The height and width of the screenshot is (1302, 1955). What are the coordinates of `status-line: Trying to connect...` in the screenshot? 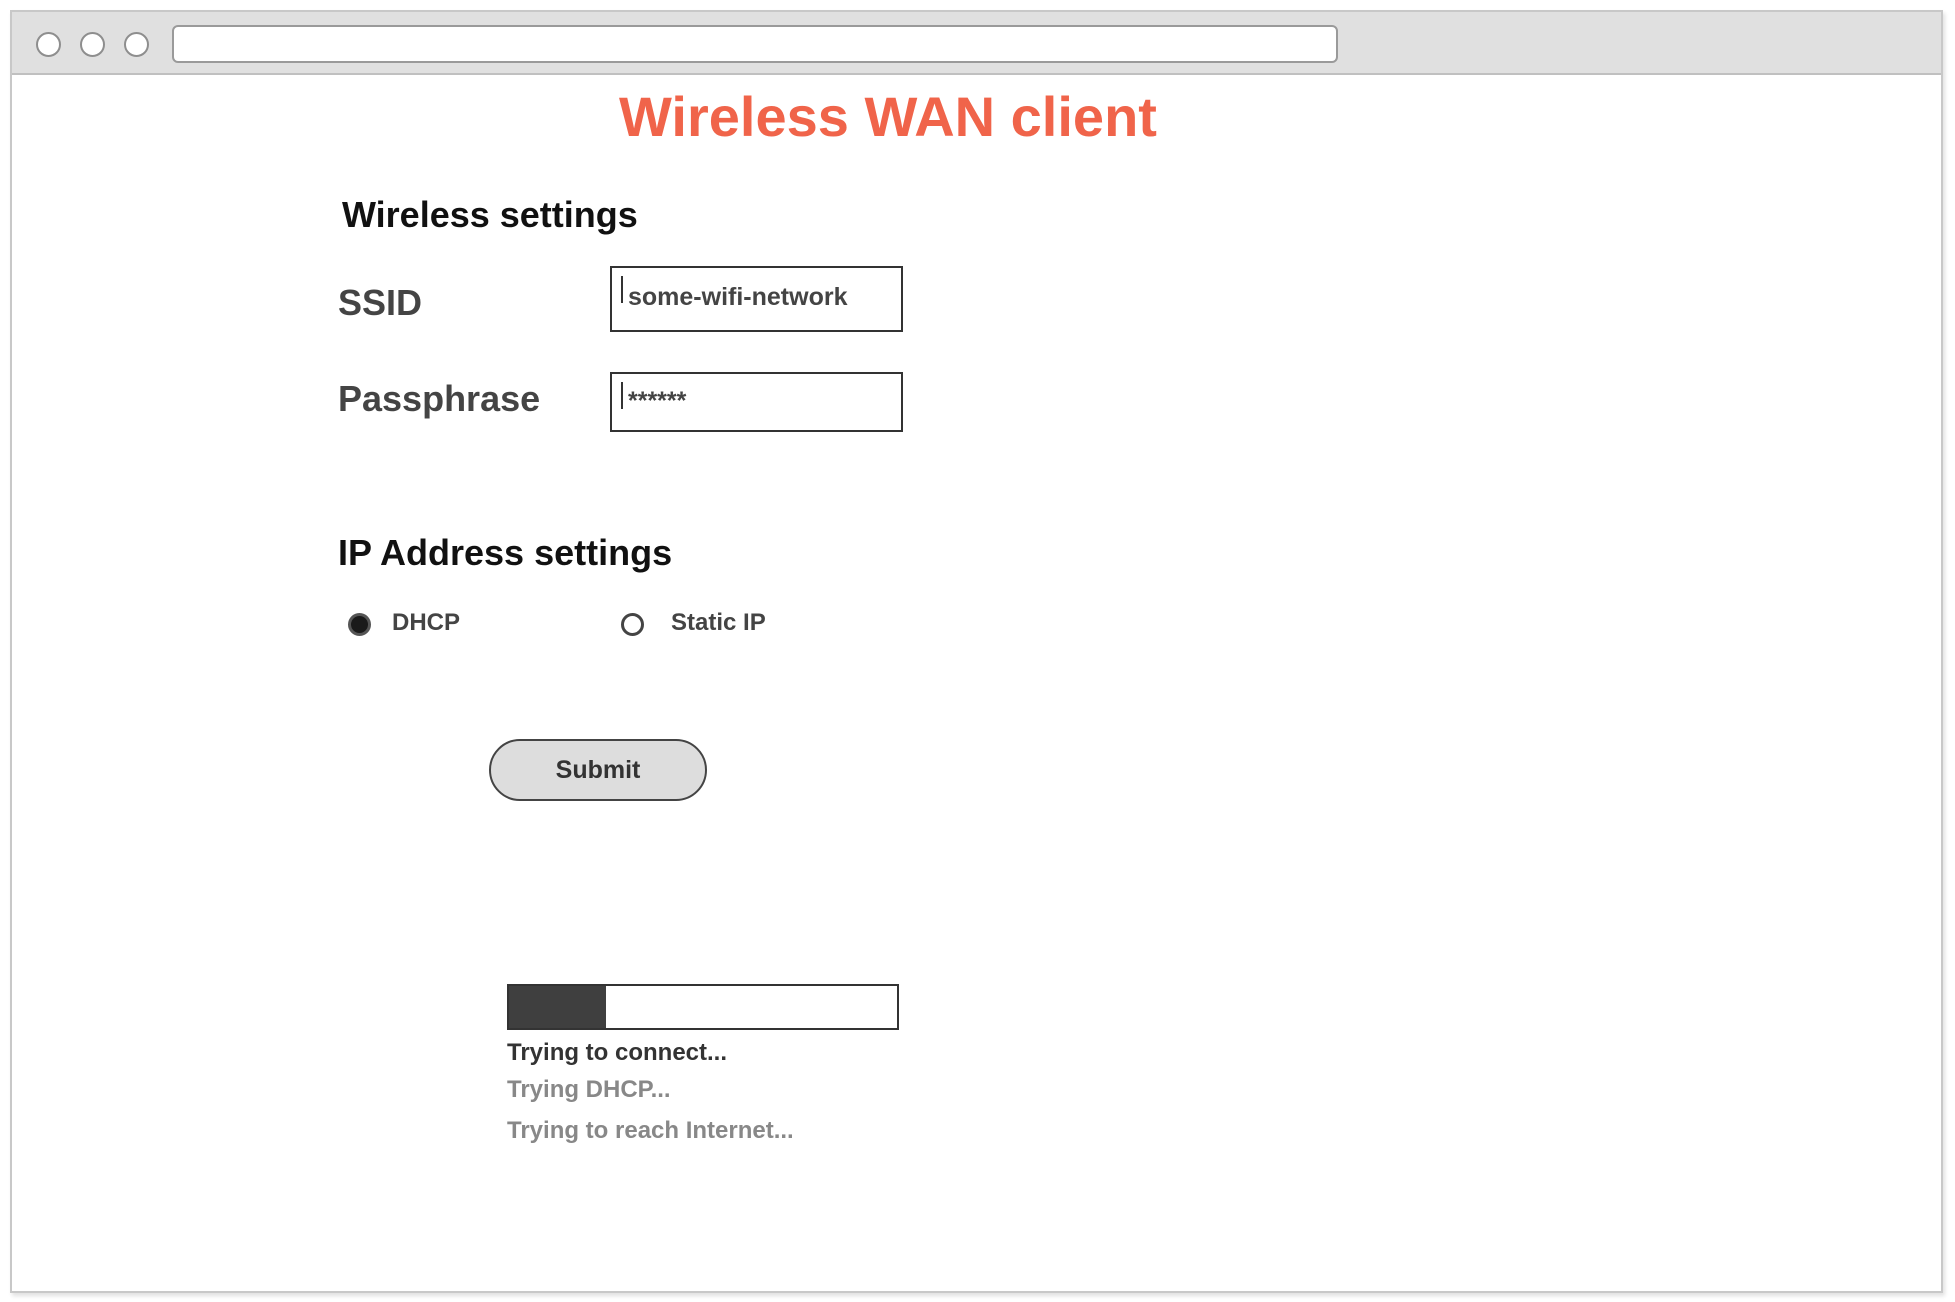 It's located at (617, 1052).